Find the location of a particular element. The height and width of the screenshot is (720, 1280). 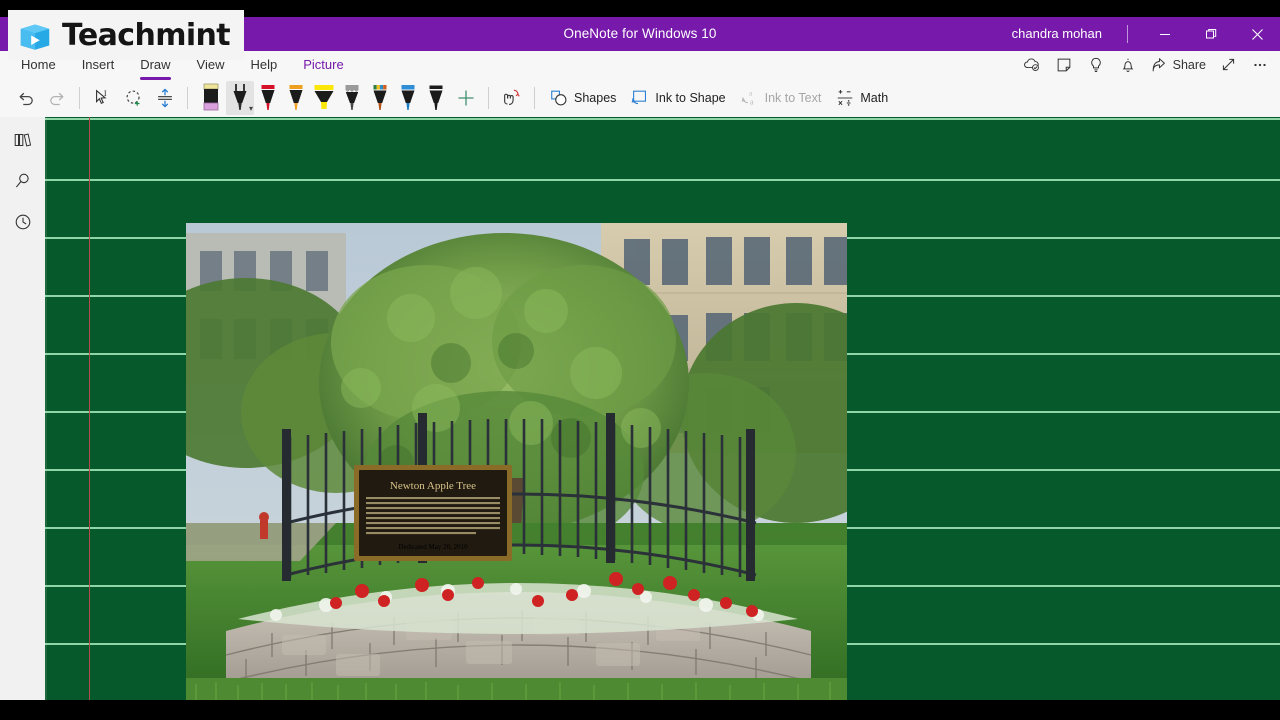

highlighter-icon is located at coordinates (324, 96).